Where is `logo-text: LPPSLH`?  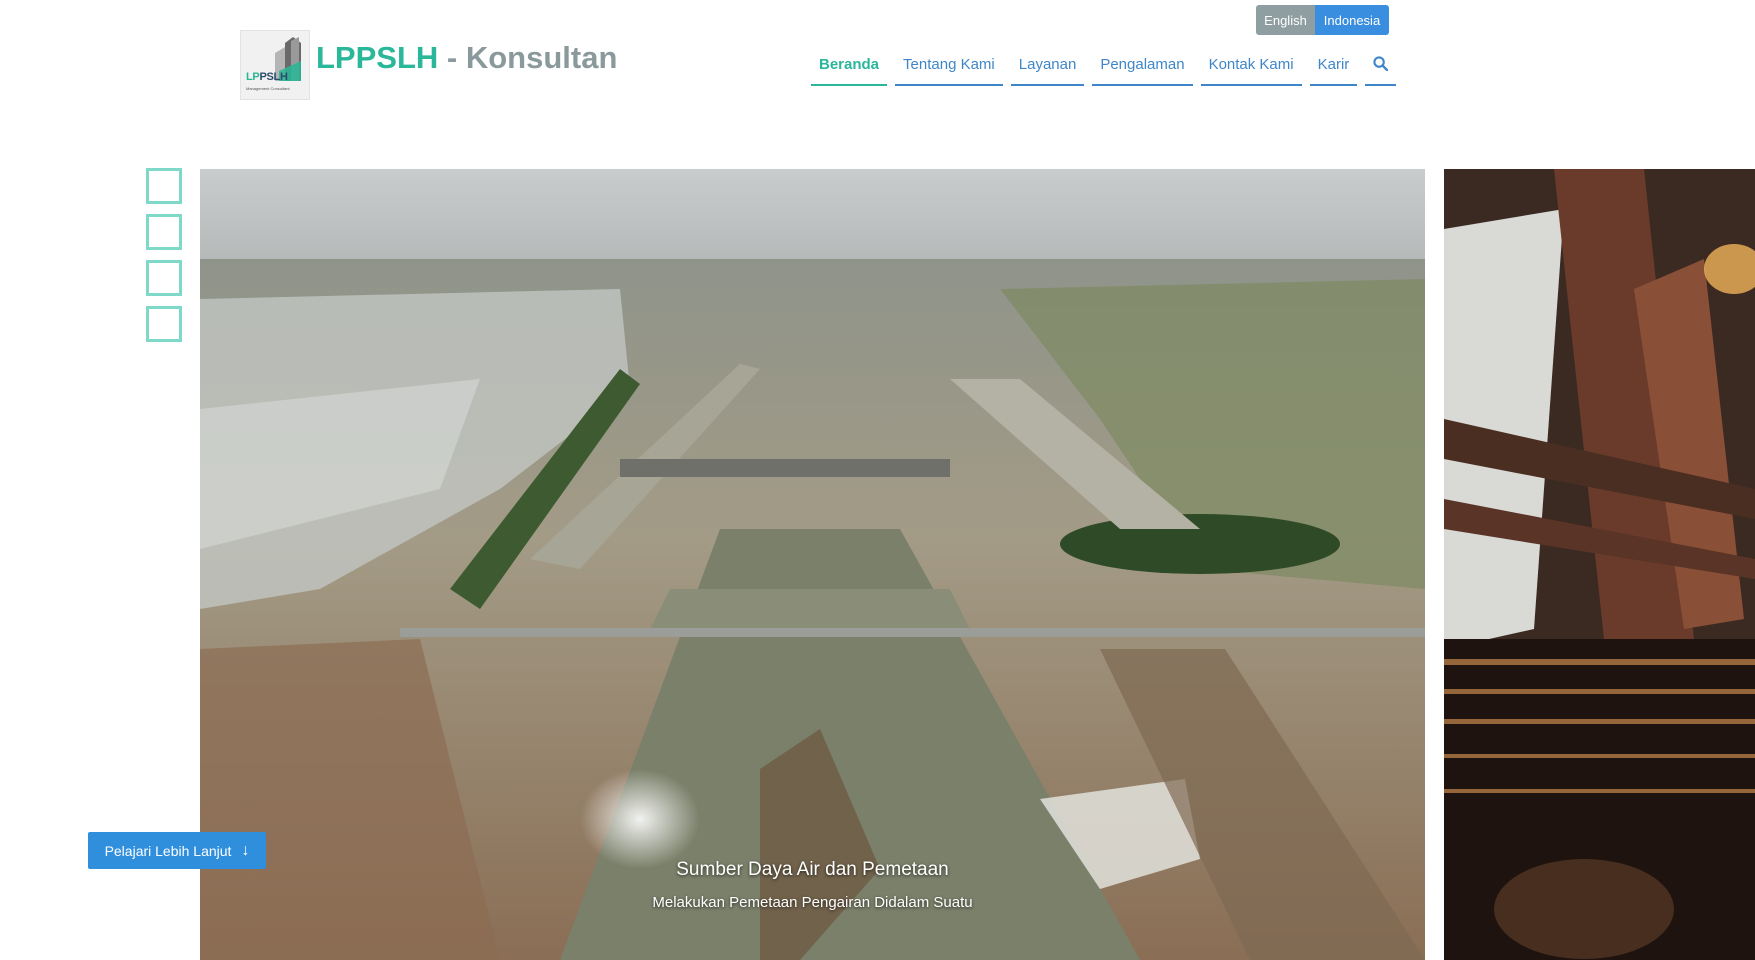 logo-text: LPPSLH is located at coordinates (267, 77).